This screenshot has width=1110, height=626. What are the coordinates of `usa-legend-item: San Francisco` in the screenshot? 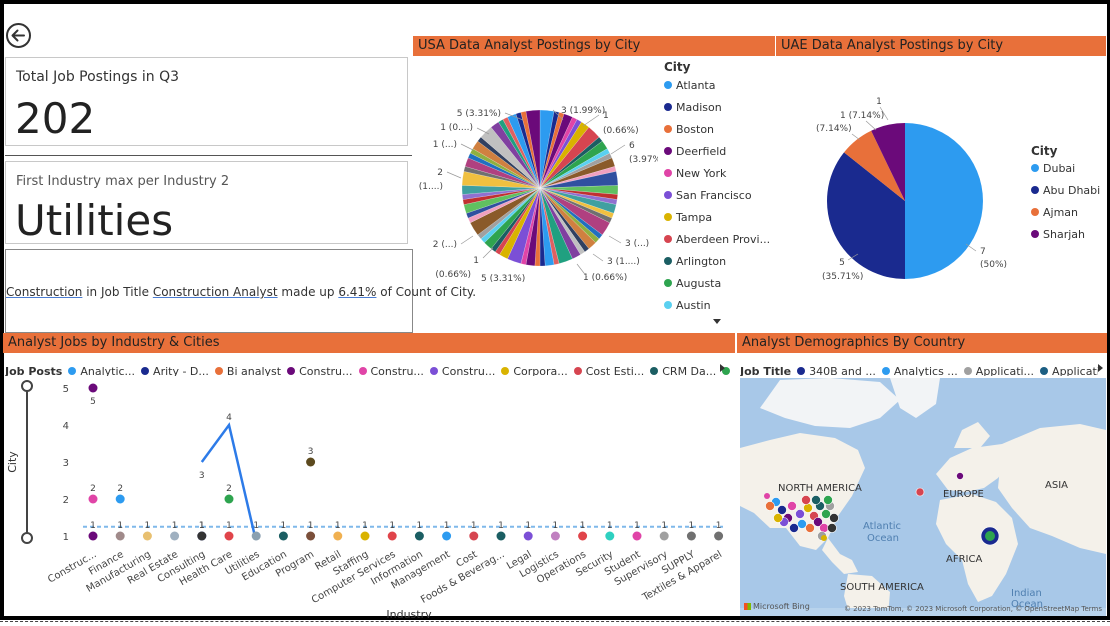 It's located at (708, 195).